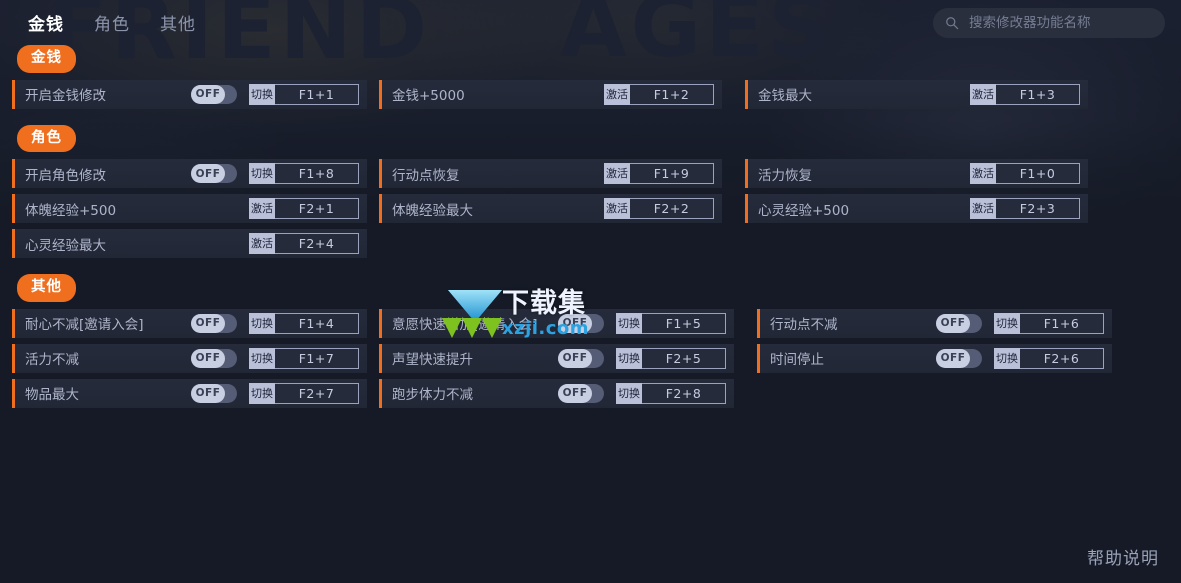 The width and height of the screenshot is (1181, 583). I want to click on cheat-item: 跑步体力不减 OFF 切换 F2+8, so click(556, 393).